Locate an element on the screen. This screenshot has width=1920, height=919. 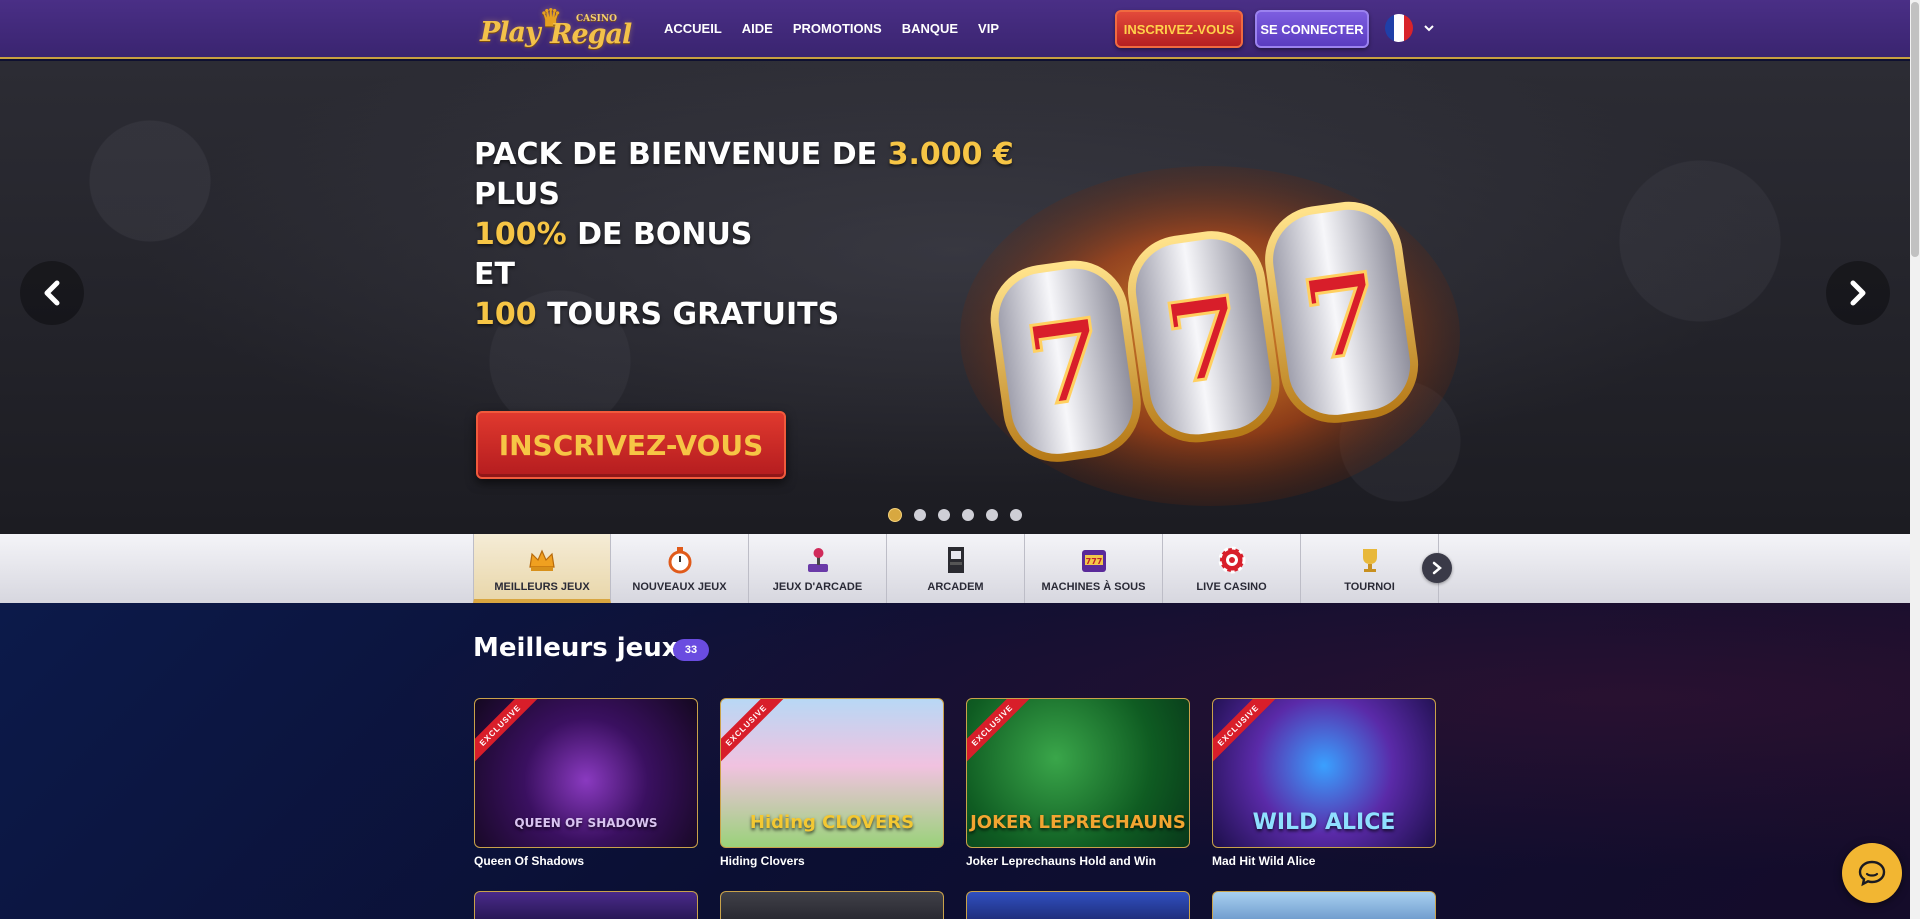
live-chat-button is located at coordinates (1872, 873).